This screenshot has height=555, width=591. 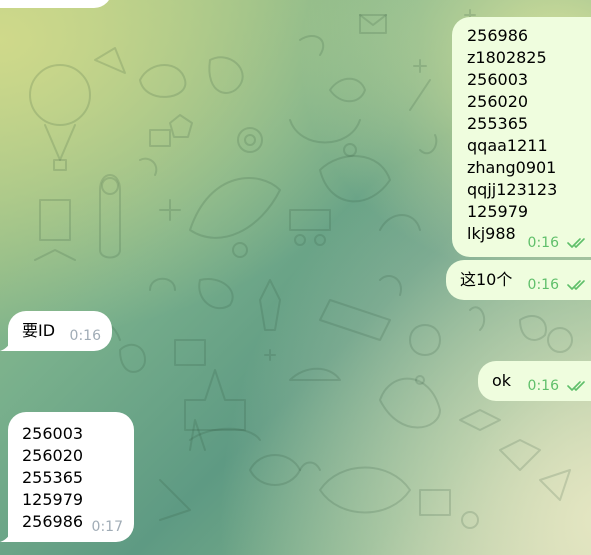 I want to click on message-bubble-outgoing: 这10个 0:16, so click(x=518, y=280).